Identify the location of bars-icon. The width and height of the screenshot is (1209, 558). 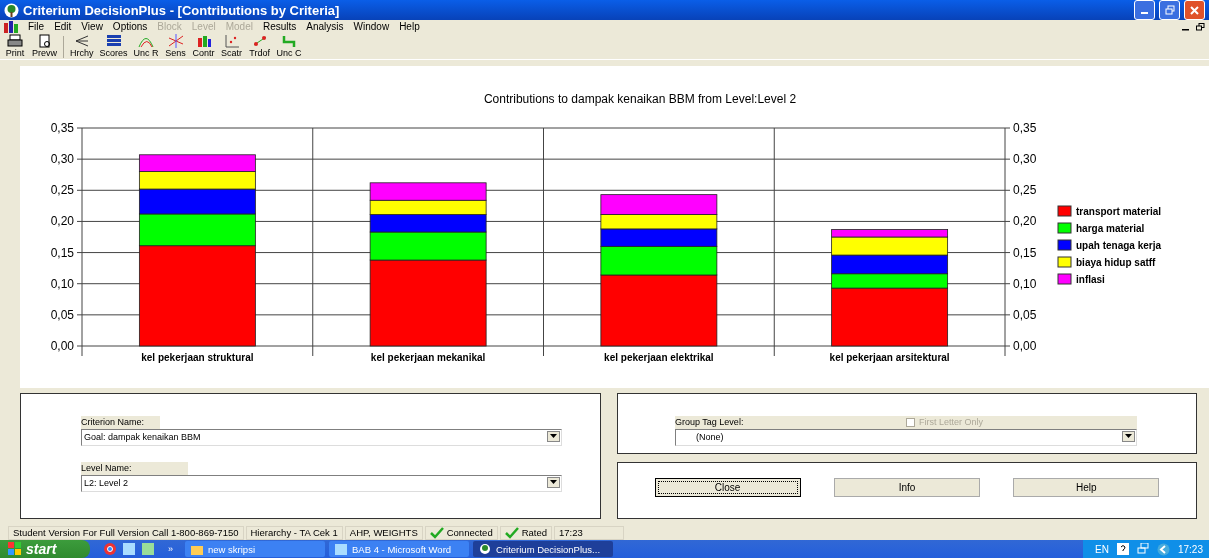
(113, 40).